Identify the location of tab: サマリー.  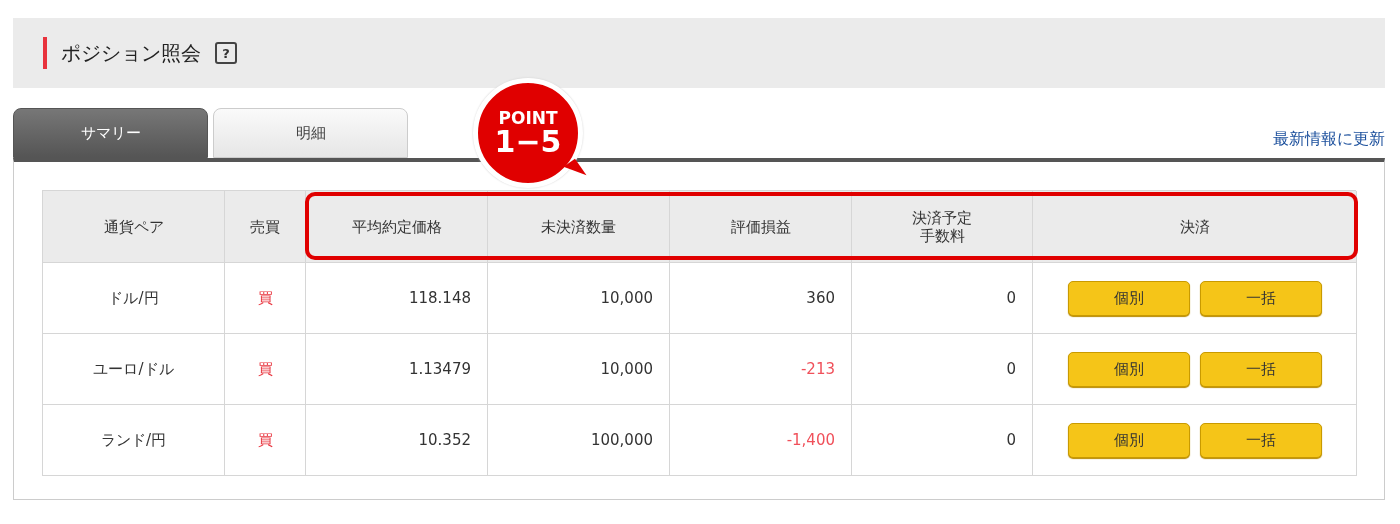
(110, 133).